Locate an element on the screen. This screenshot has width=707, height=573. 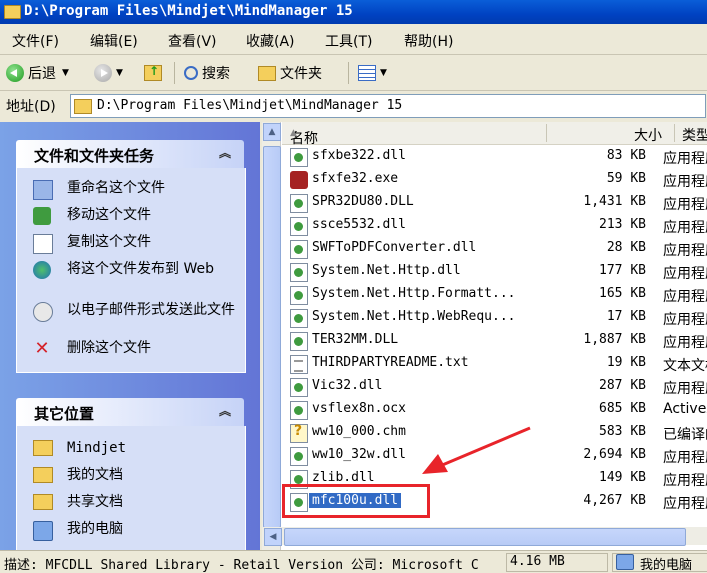
search-button: 搜索 is located at coordinates (207, 73).